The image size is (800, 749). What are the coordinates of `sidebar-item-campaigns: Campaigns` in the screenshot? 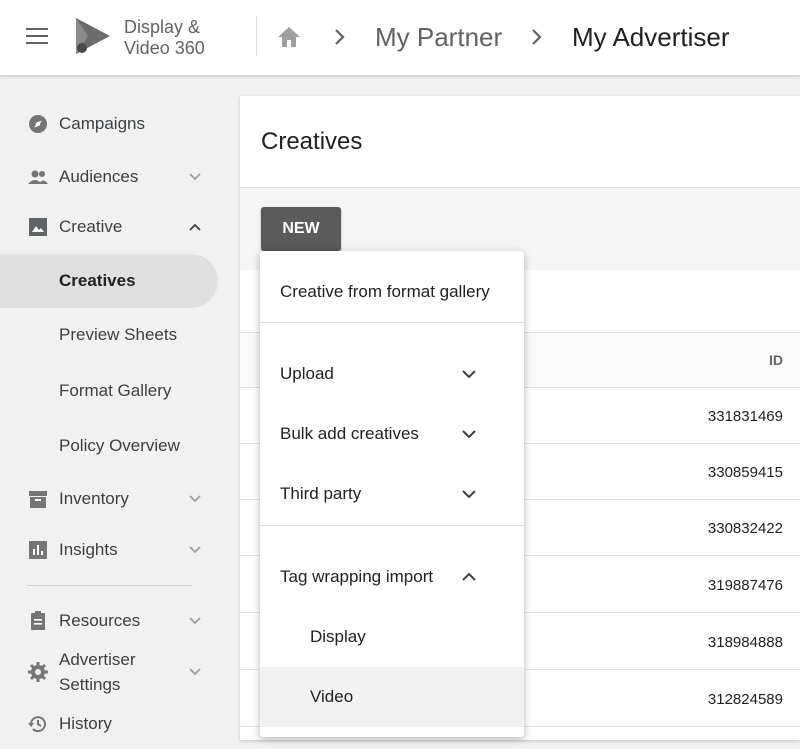 It's located at (109, 124).